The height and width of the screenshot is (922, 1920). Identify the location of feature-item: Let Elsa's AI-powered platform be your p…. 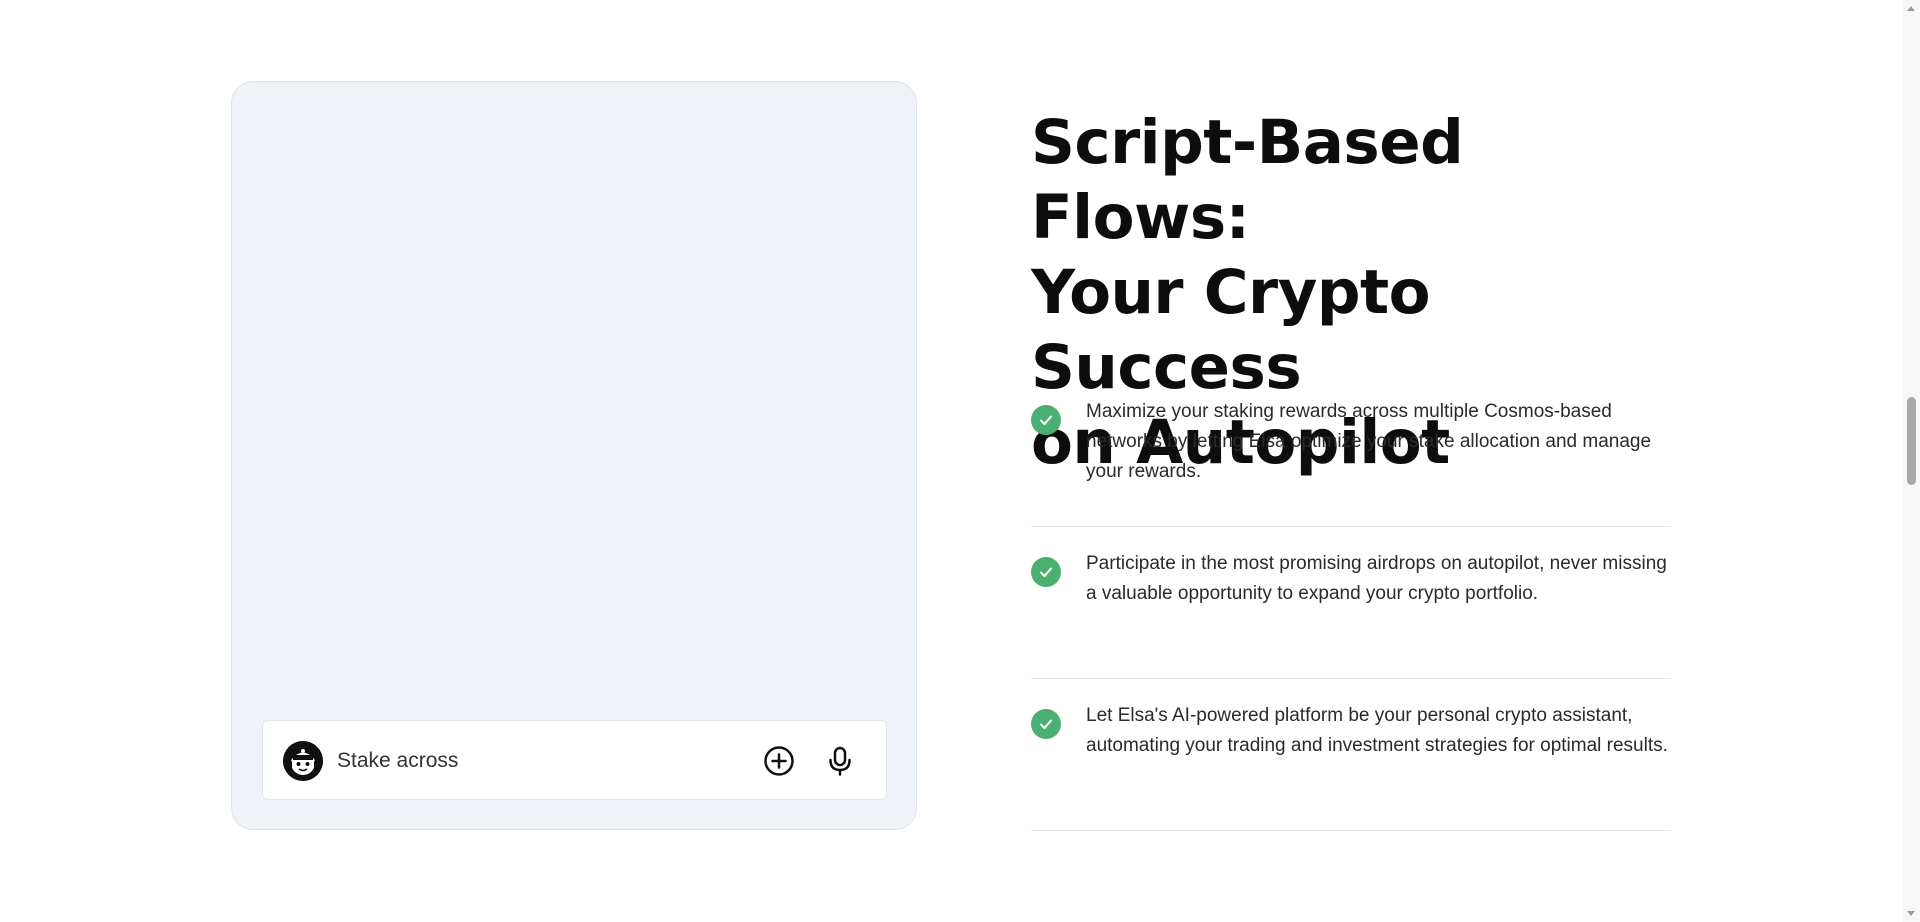
(1351, 755).